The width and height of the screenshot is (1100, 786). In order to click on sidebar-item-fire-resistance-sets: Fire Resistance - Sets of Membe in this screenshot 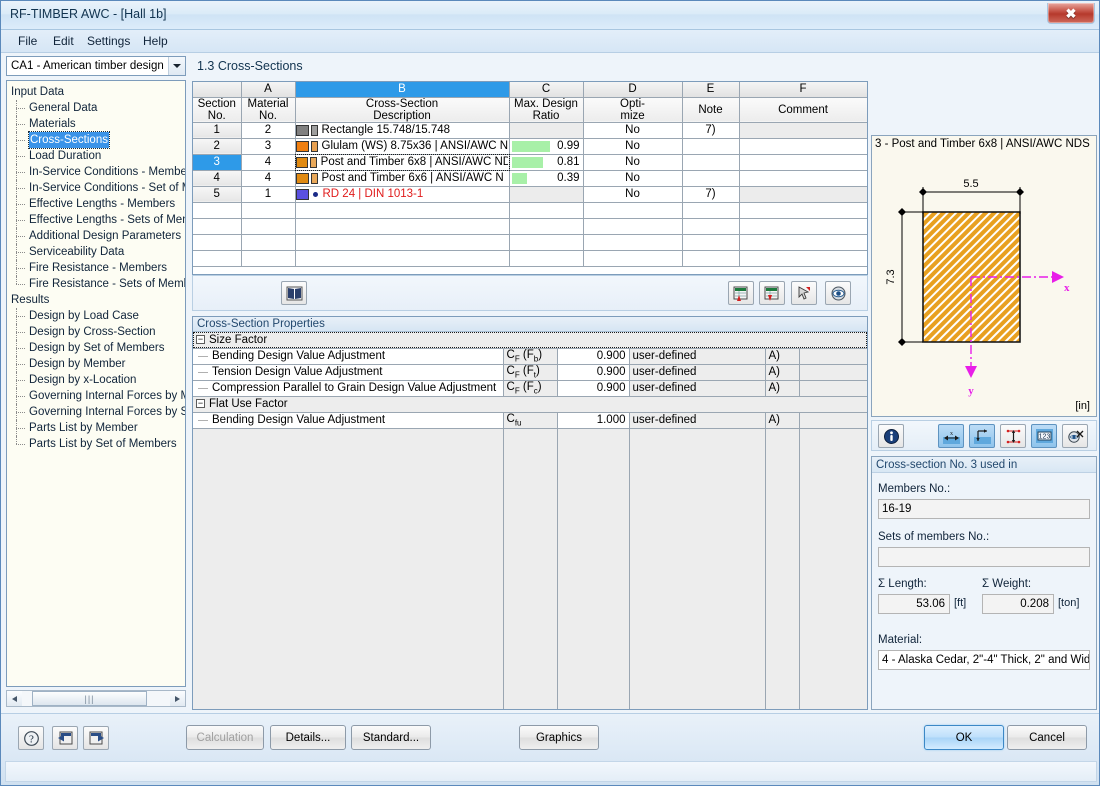, I will do `click(96, 284)`.